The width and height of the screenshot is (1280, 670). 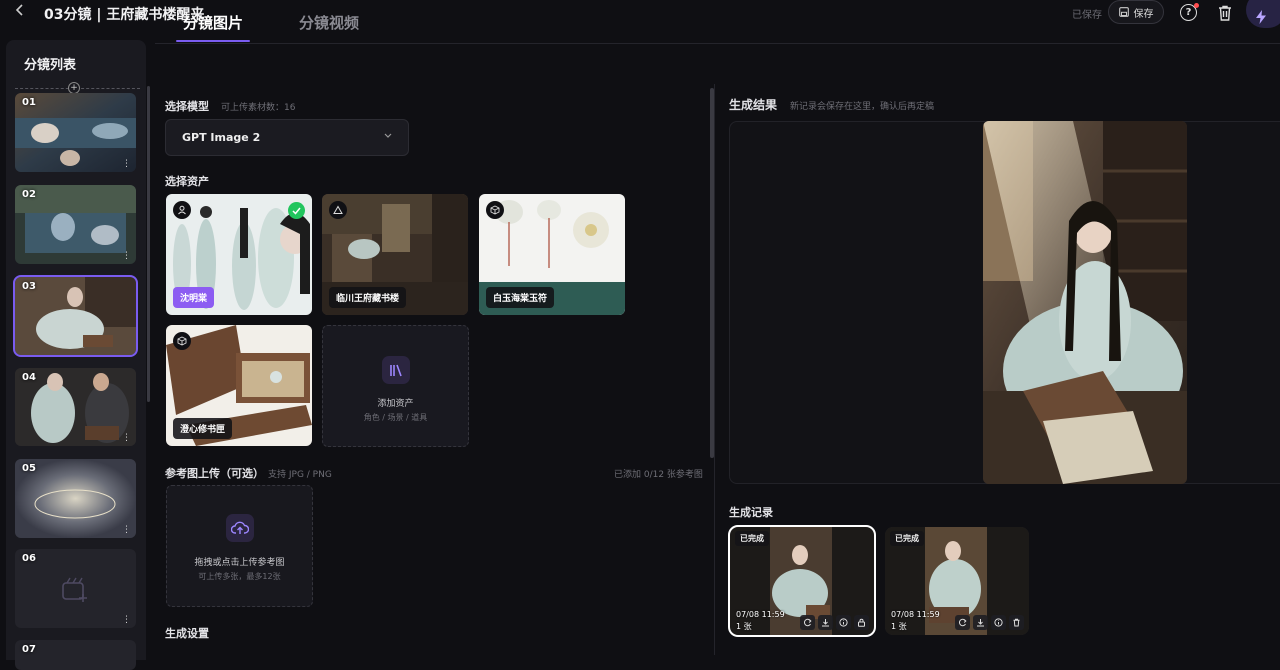 I want to click on add-asset-button: 添加资产 角色 / 场景 / 道具, so click(x=395, y=386).